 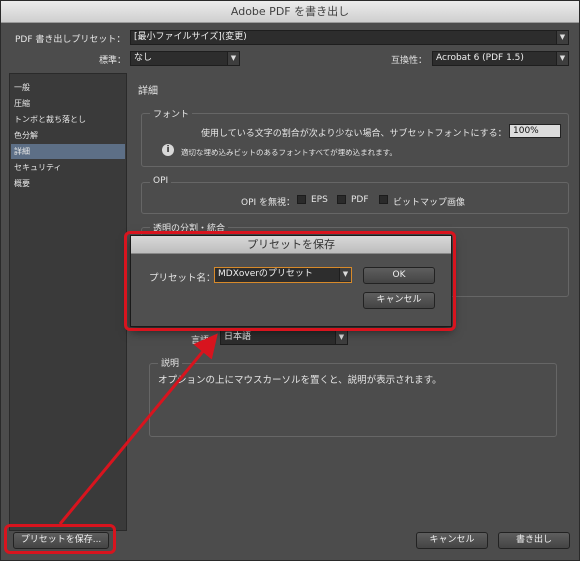 What do you see at coordinates (138, 429) in the screenshot?
I see `annotation-arrow` at bounding box center [138, 429].